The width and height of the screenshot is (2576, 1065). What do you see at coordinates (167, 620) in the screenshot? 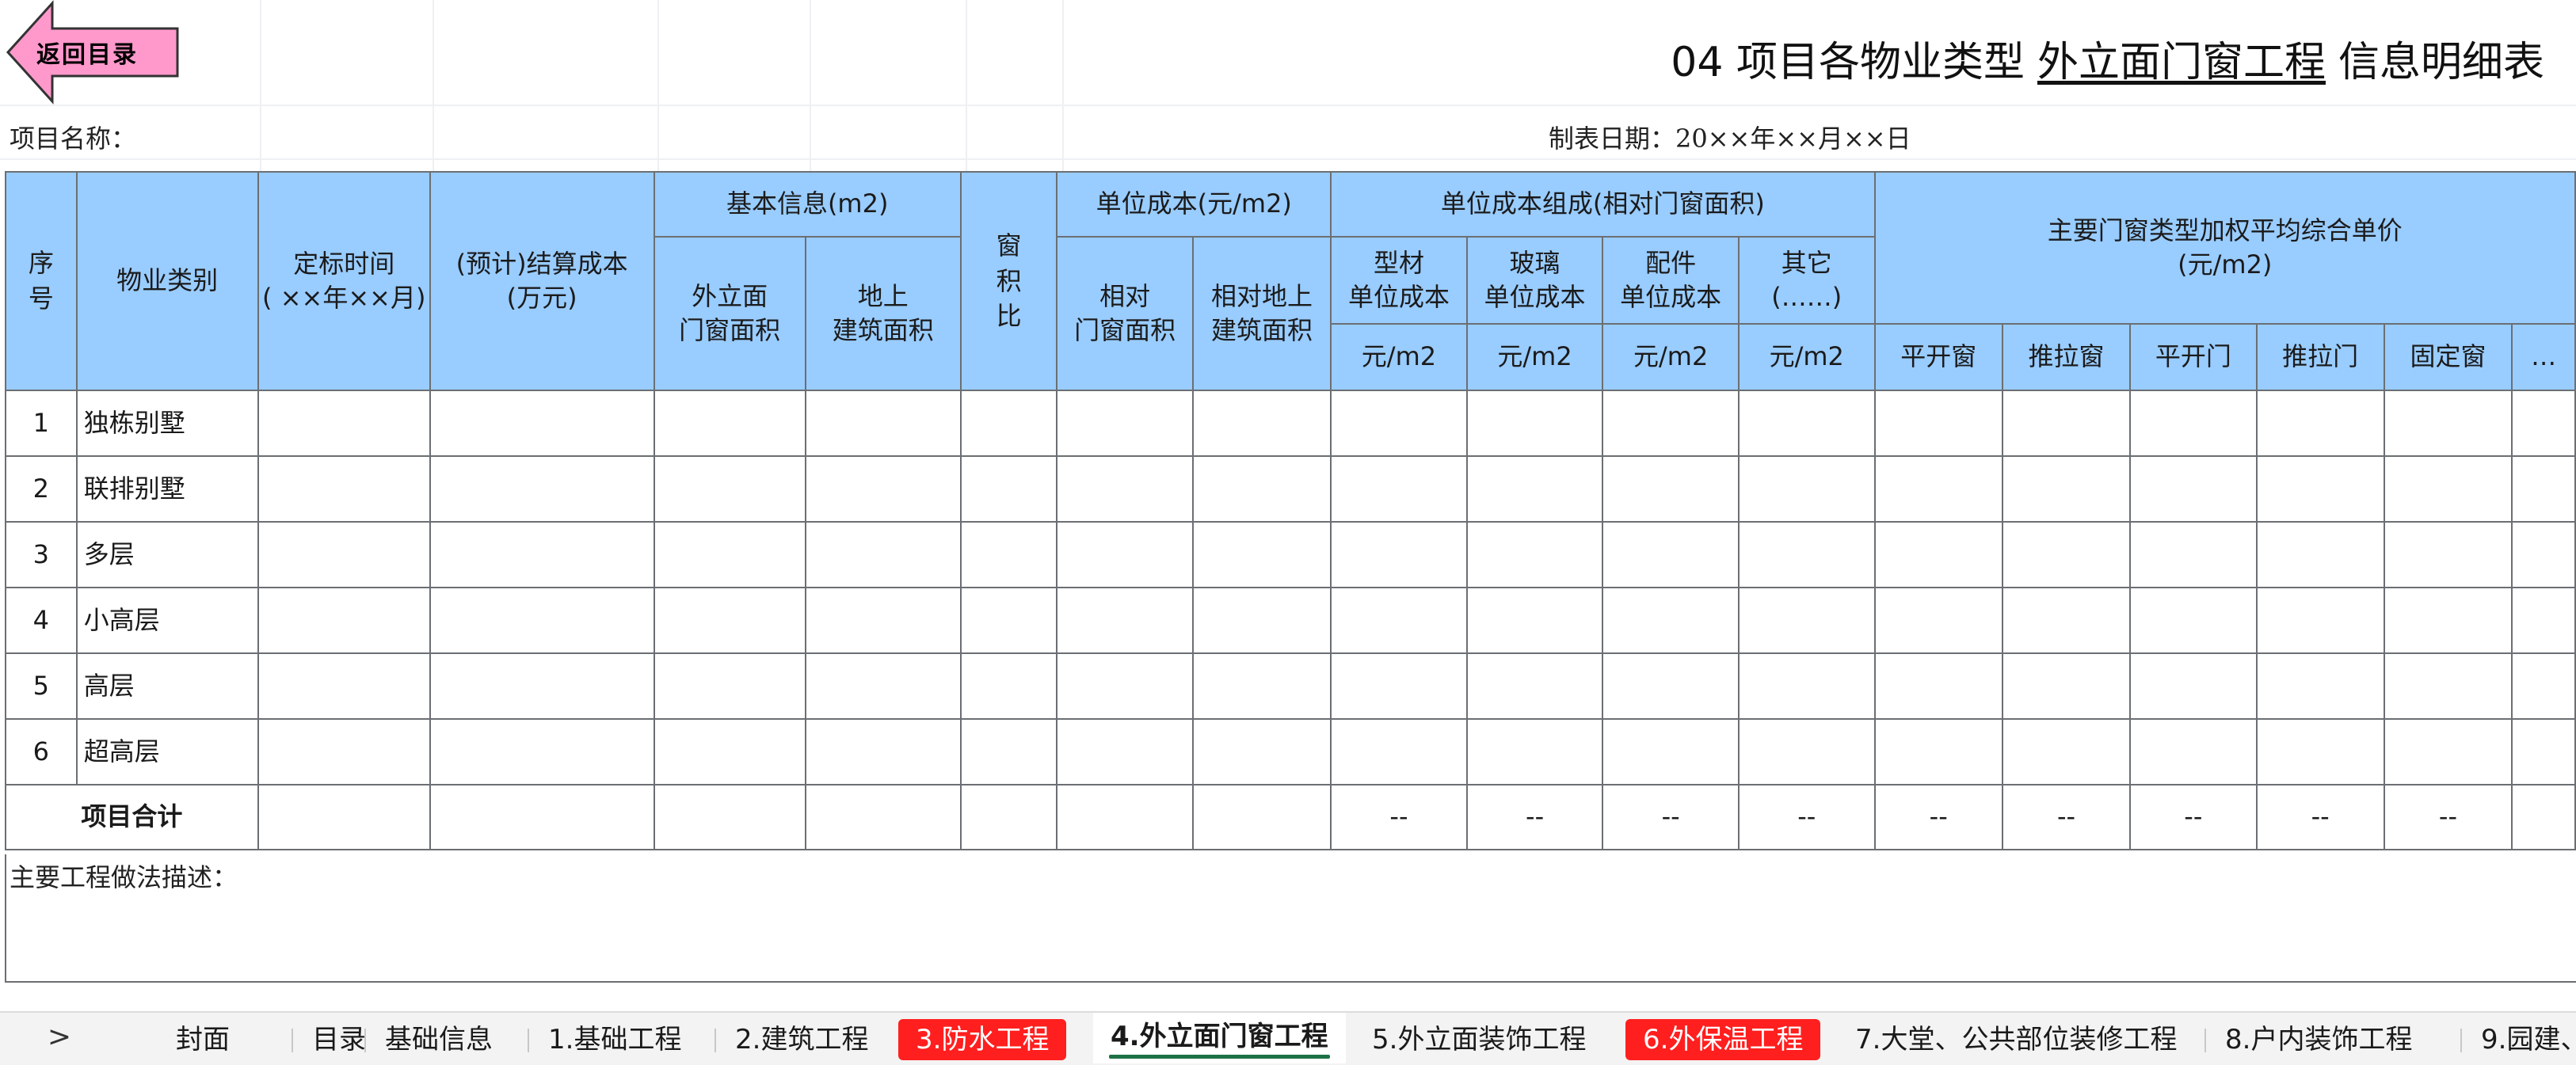
I see `row-property-name: 小高层` at bounding box center [167, 620].